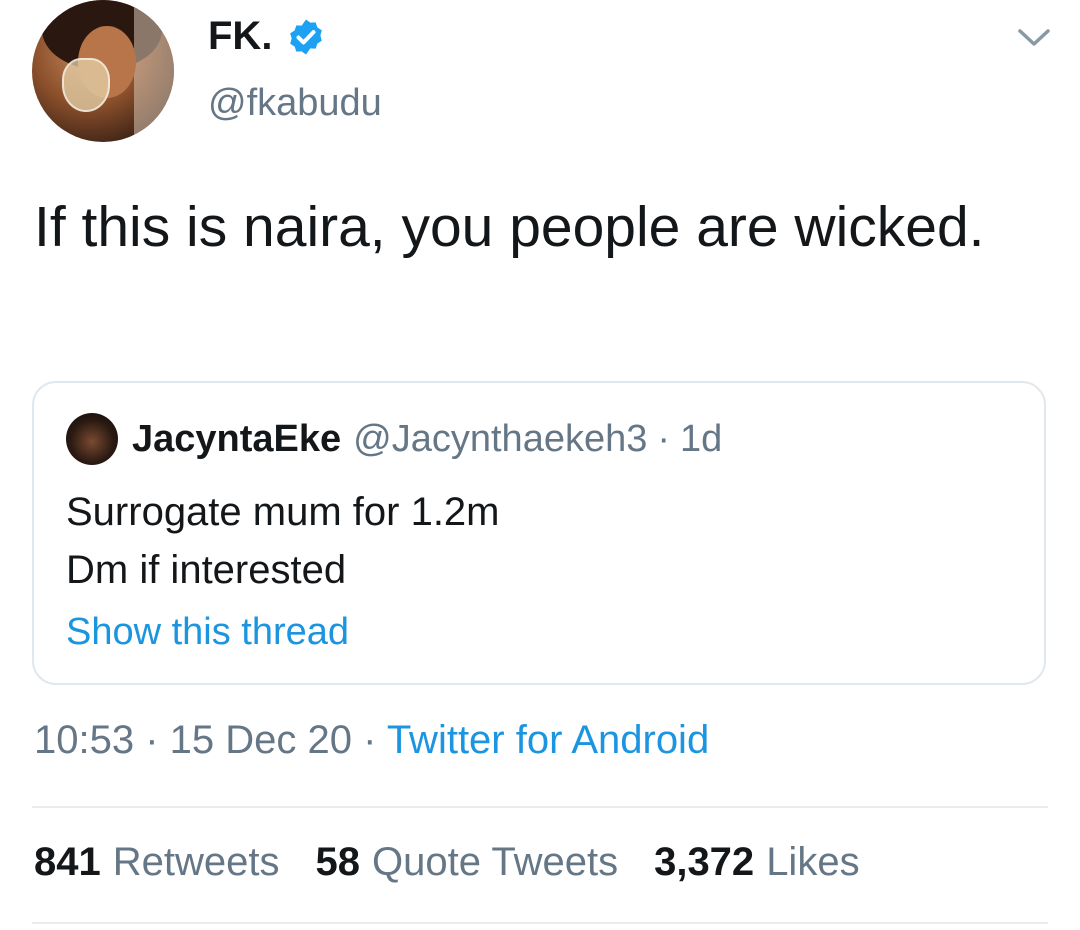  I want to click on tweet-meta: 10:53 · 15 Dec 20 · Twitter for Android, so click(371, 740).